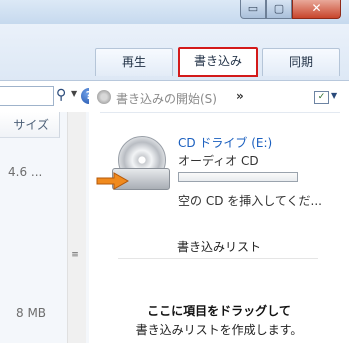 This screenshot has width=349, height=343. What do you see at coordinates (218, 161) in the screenshot?
I see `drive-media-type: オーディオ CD` at bounding box center [218, 161].